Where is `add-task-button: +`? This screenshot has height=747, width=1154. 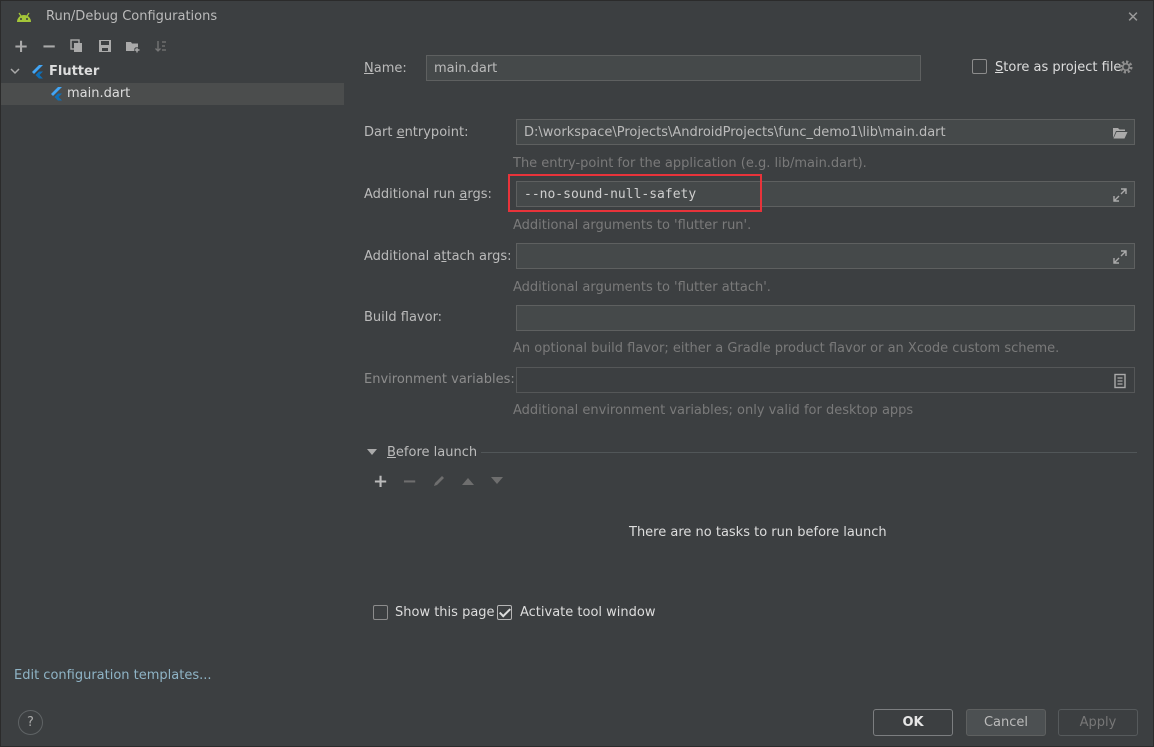
add-task-button: + is located at coordinates (380, 481).